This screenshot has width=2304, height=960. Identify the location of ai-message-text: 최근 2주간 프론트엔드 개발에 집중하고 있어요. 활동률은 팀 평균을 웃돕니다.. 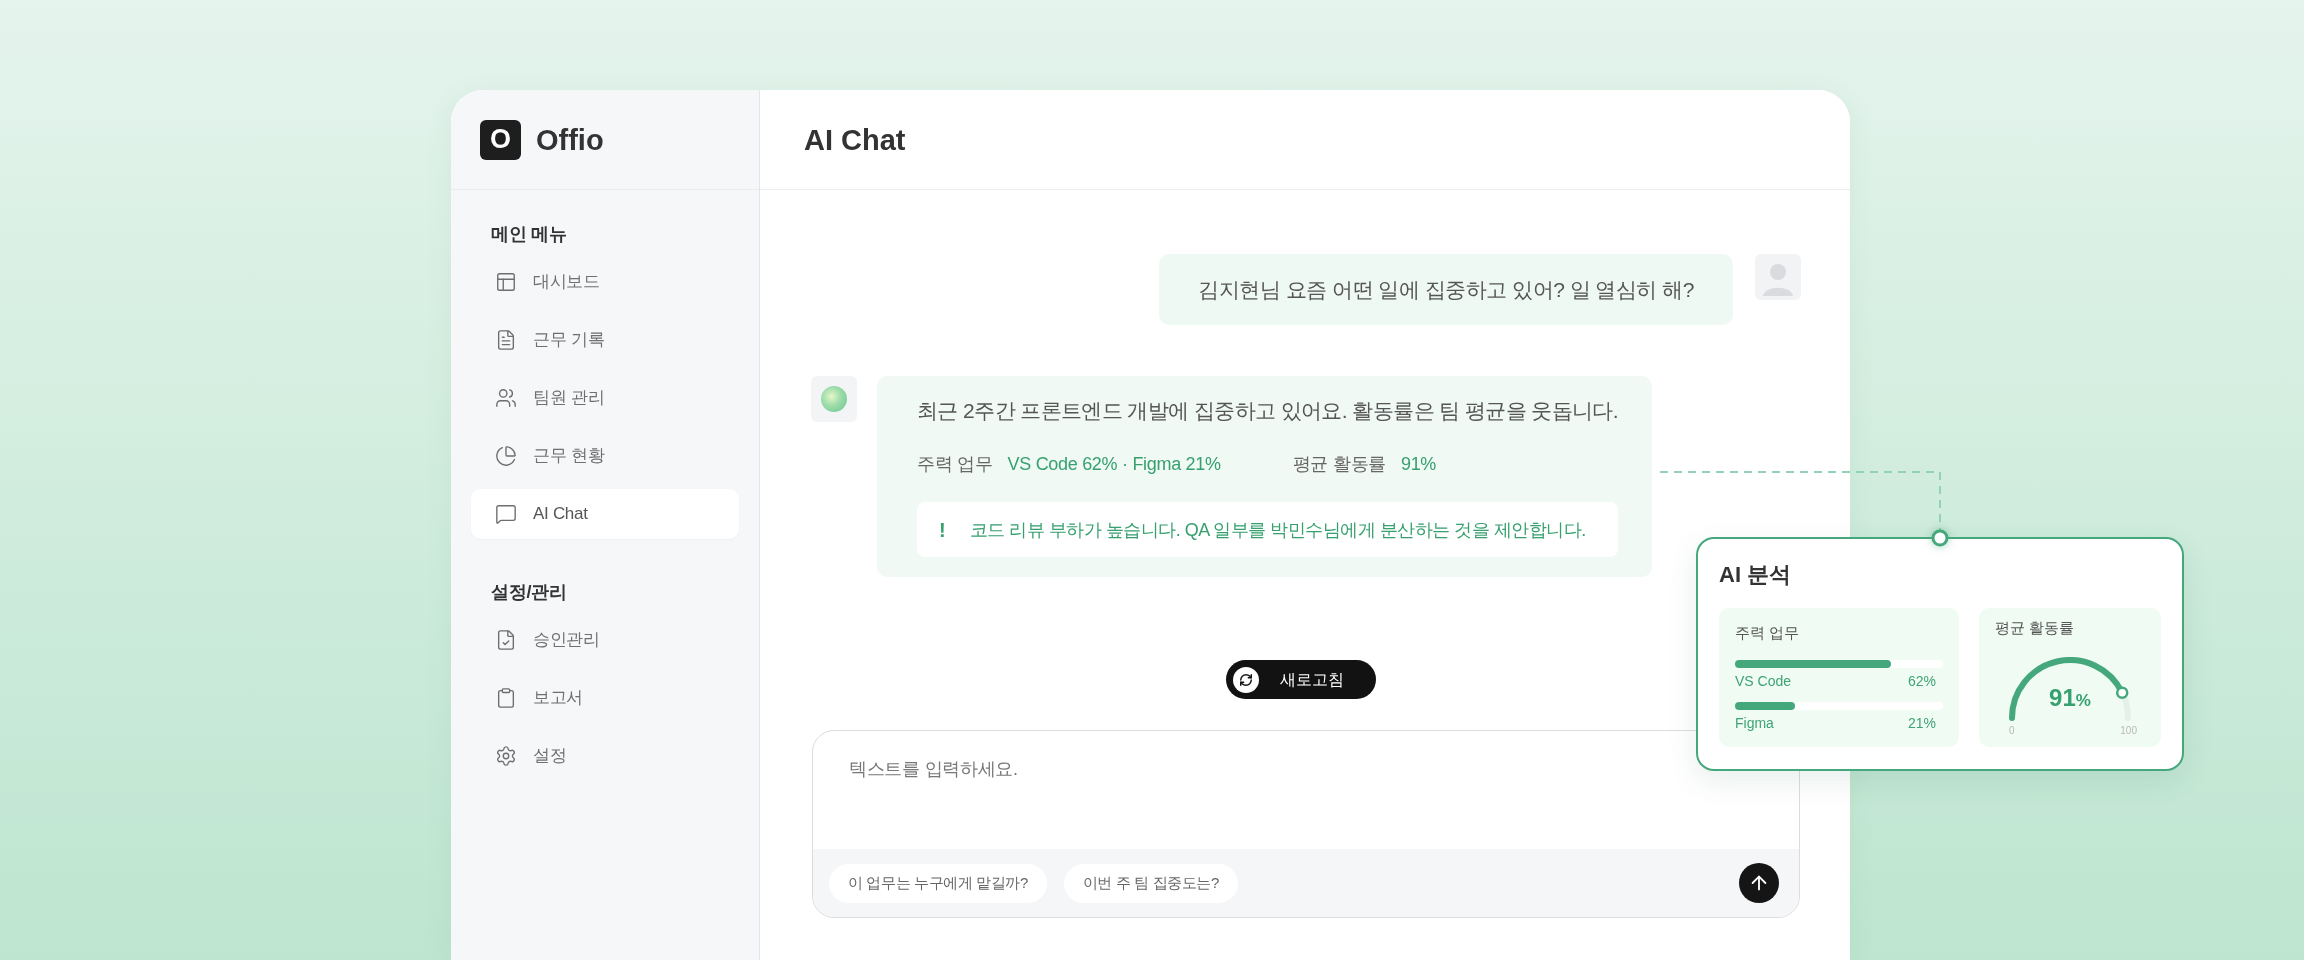
(1268, 411).